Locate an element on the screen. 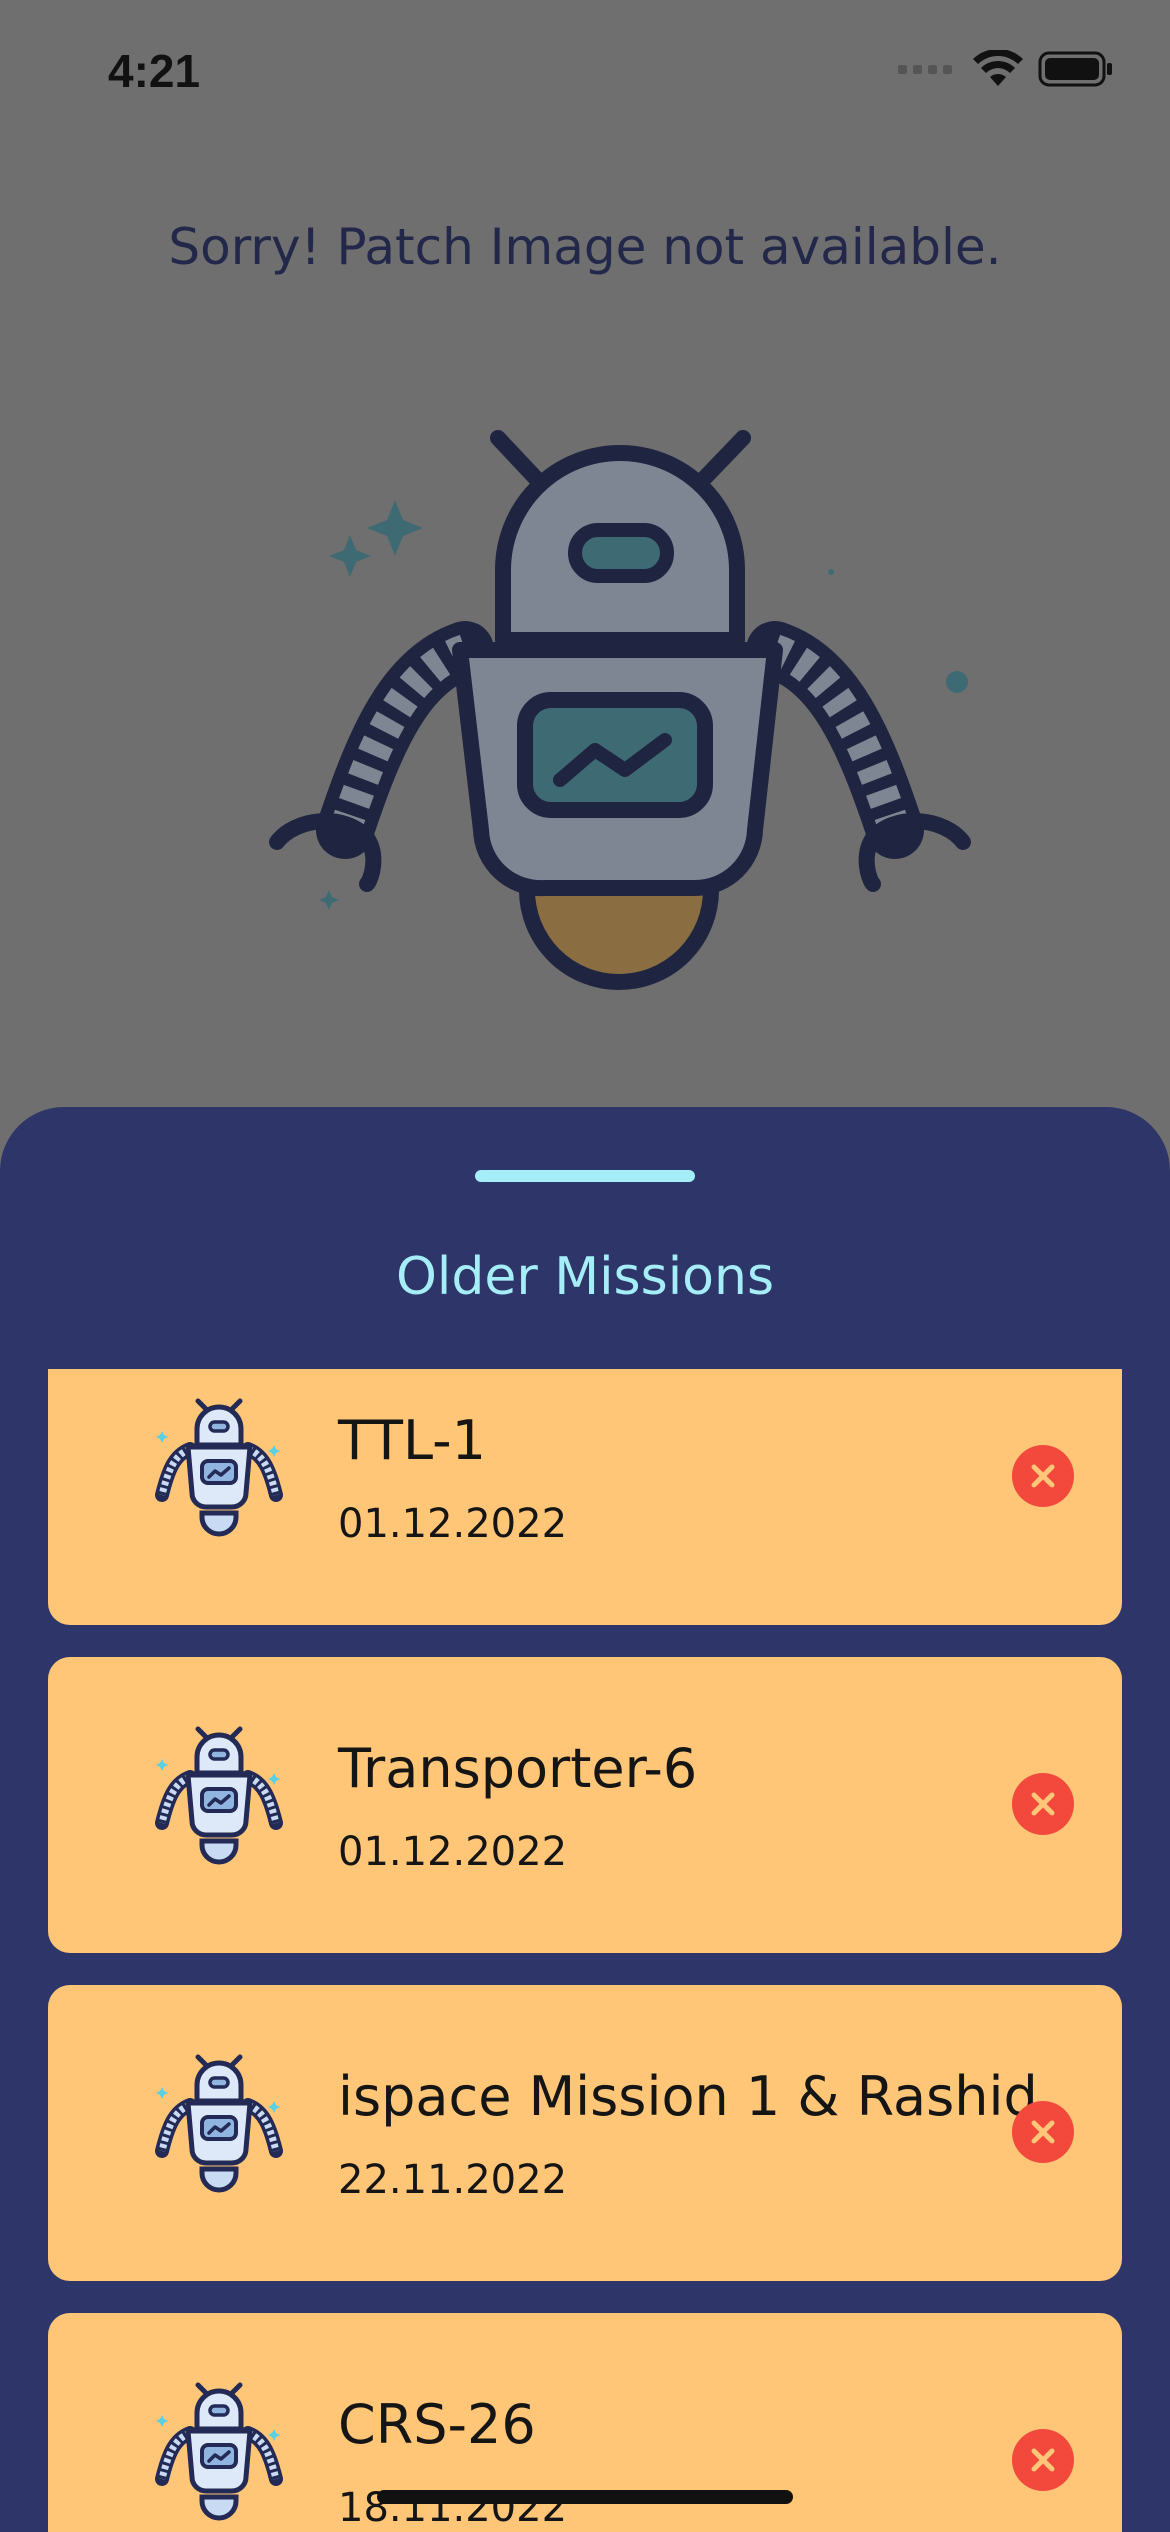  home-indicator is located at coordinates (585, 2497).